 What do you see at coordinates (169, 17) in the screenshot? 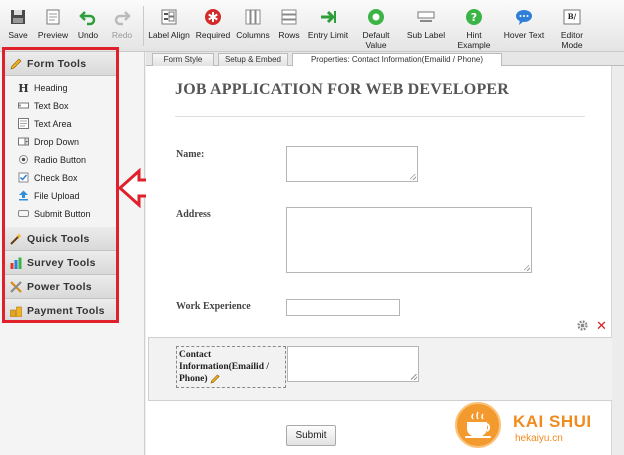
I see `label-align-icon` at bounding box center [169, 17].